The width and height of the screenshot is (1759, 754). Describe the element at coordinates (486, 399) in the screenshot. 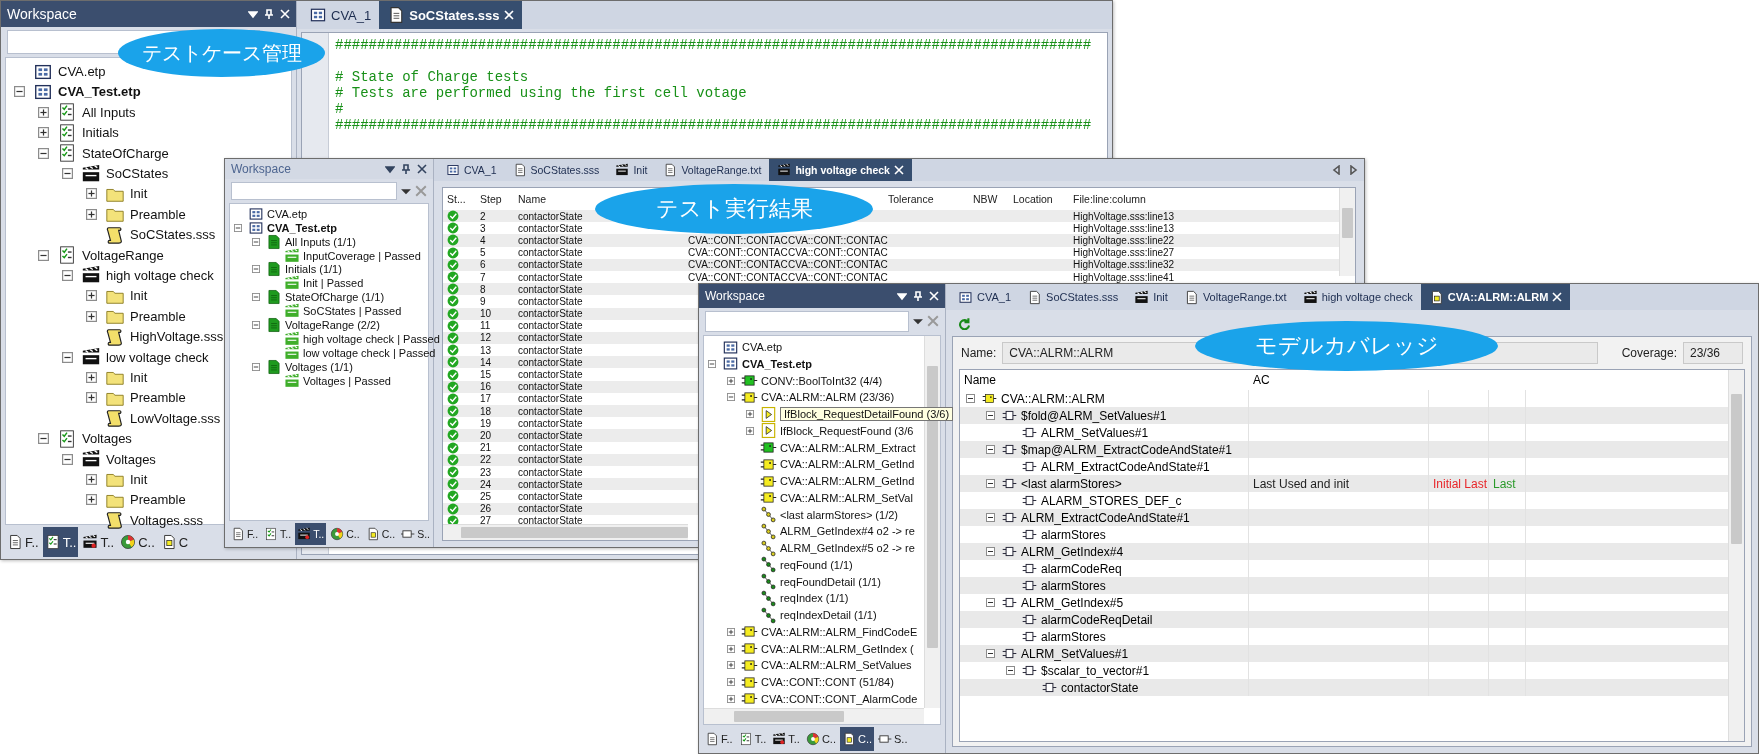

I see `table-cell: 17` at that location.